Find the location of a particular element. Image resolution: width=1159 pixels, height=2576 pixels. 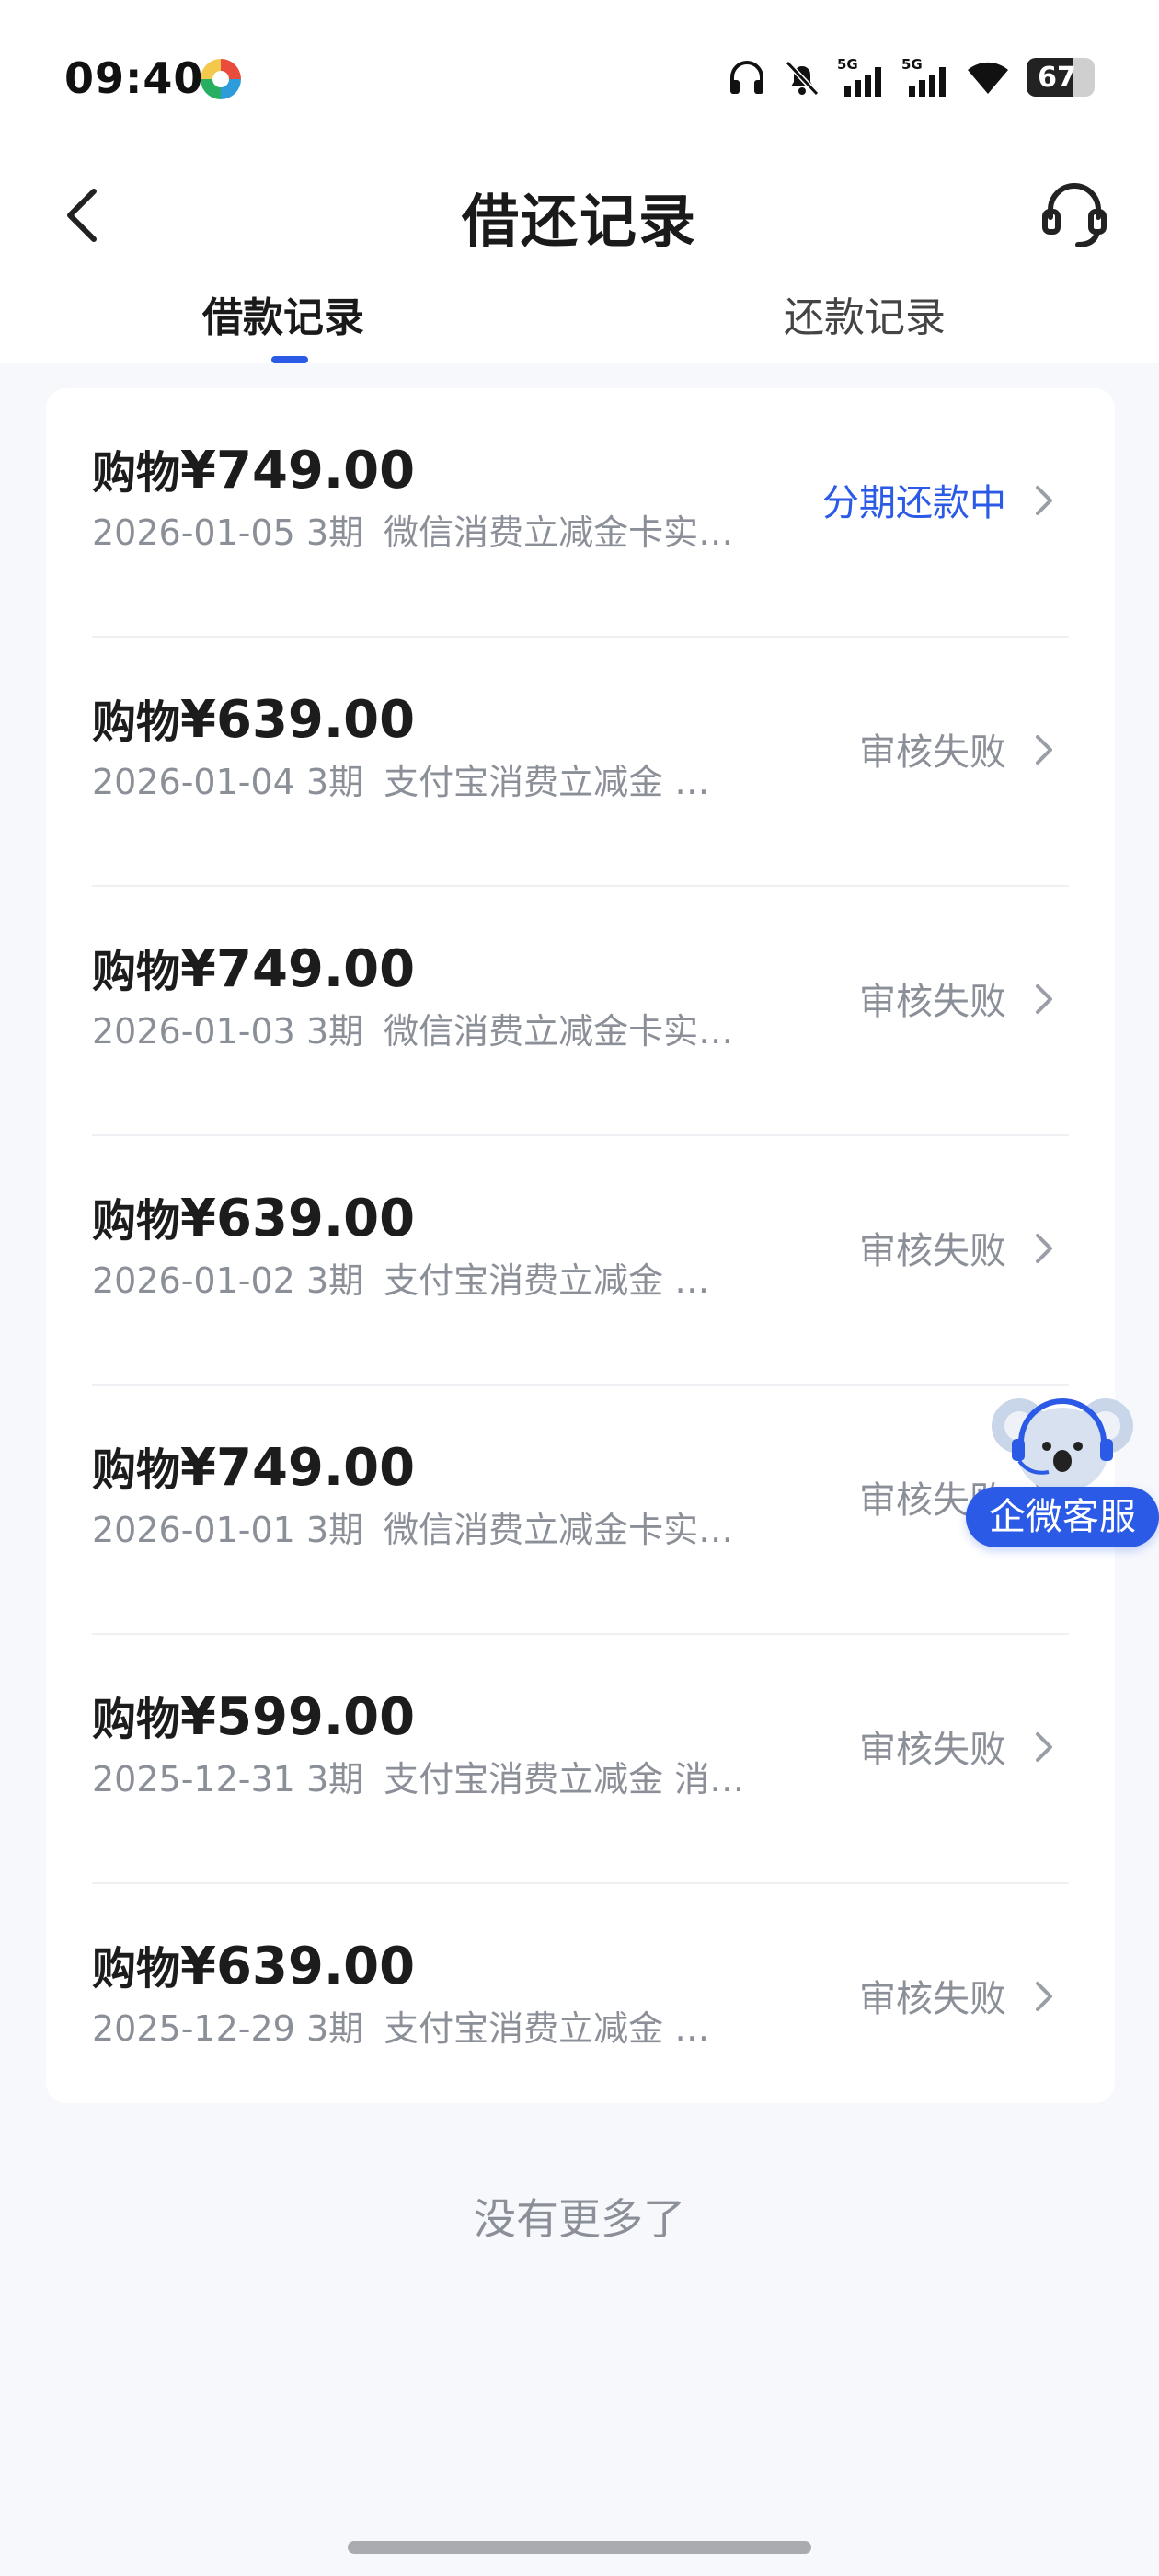

record-title: 购物¥599.00 is located at coordinates (253, 1715).